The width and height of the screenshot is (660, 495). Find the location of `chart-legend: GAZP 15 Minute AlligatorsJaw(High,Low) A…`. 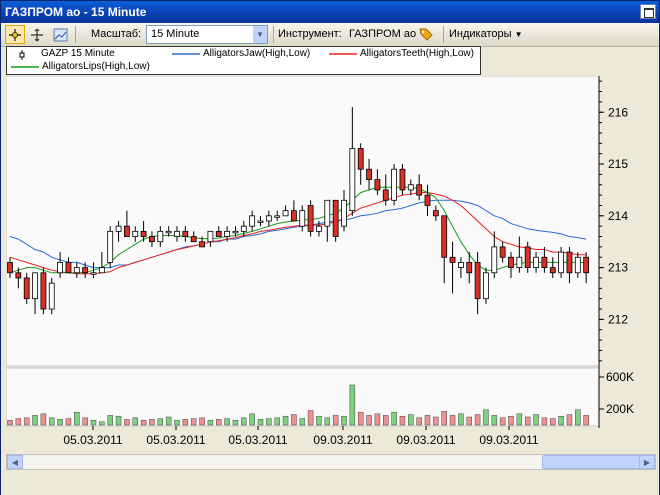

chart-legend: GAZP 15 Minute AlligatorsJaw(High,Low) A… is located at coordinates (243, 60).